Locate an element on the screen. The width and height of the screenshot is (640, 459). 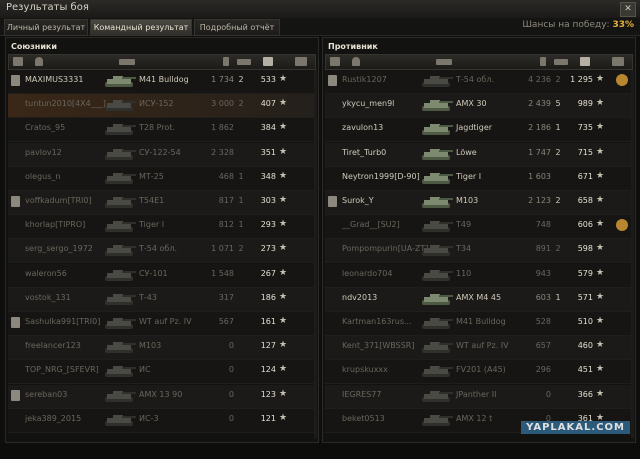
tab-personal-result: Личный результат is located at coordinates (46, 27).